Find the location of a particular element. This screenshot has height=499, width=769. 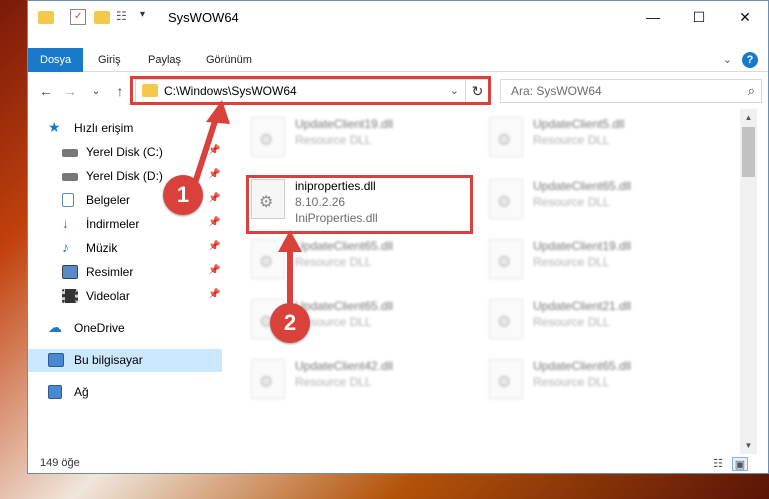

scroll-up-icon: ▲ is located at coordinates (748, 117).